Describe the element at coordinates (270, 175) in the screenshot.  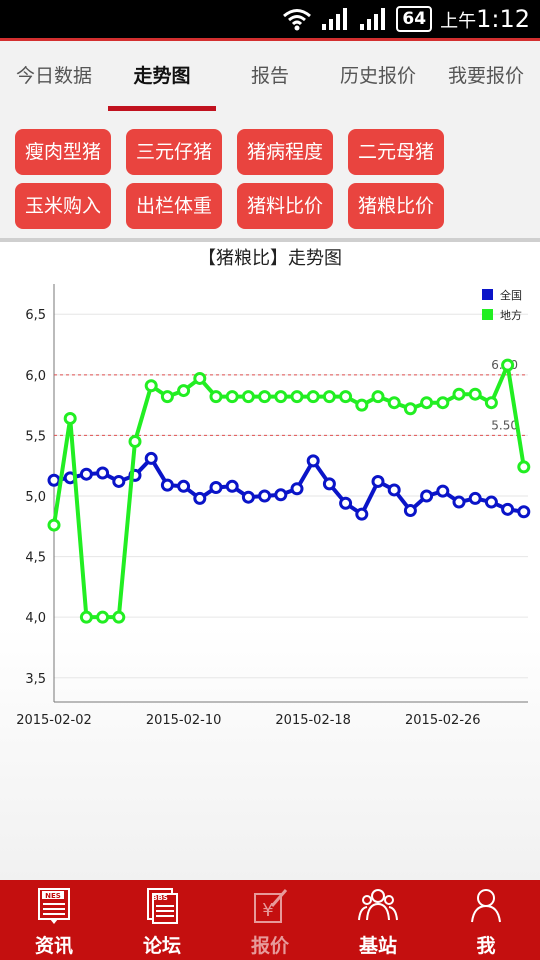
I see `category-buttons: 瘦肉型猪 三元仔猪 猪病程度 二元母猪 玉米购入 出栏体重 猪料比价 猪粮比价` at that location.